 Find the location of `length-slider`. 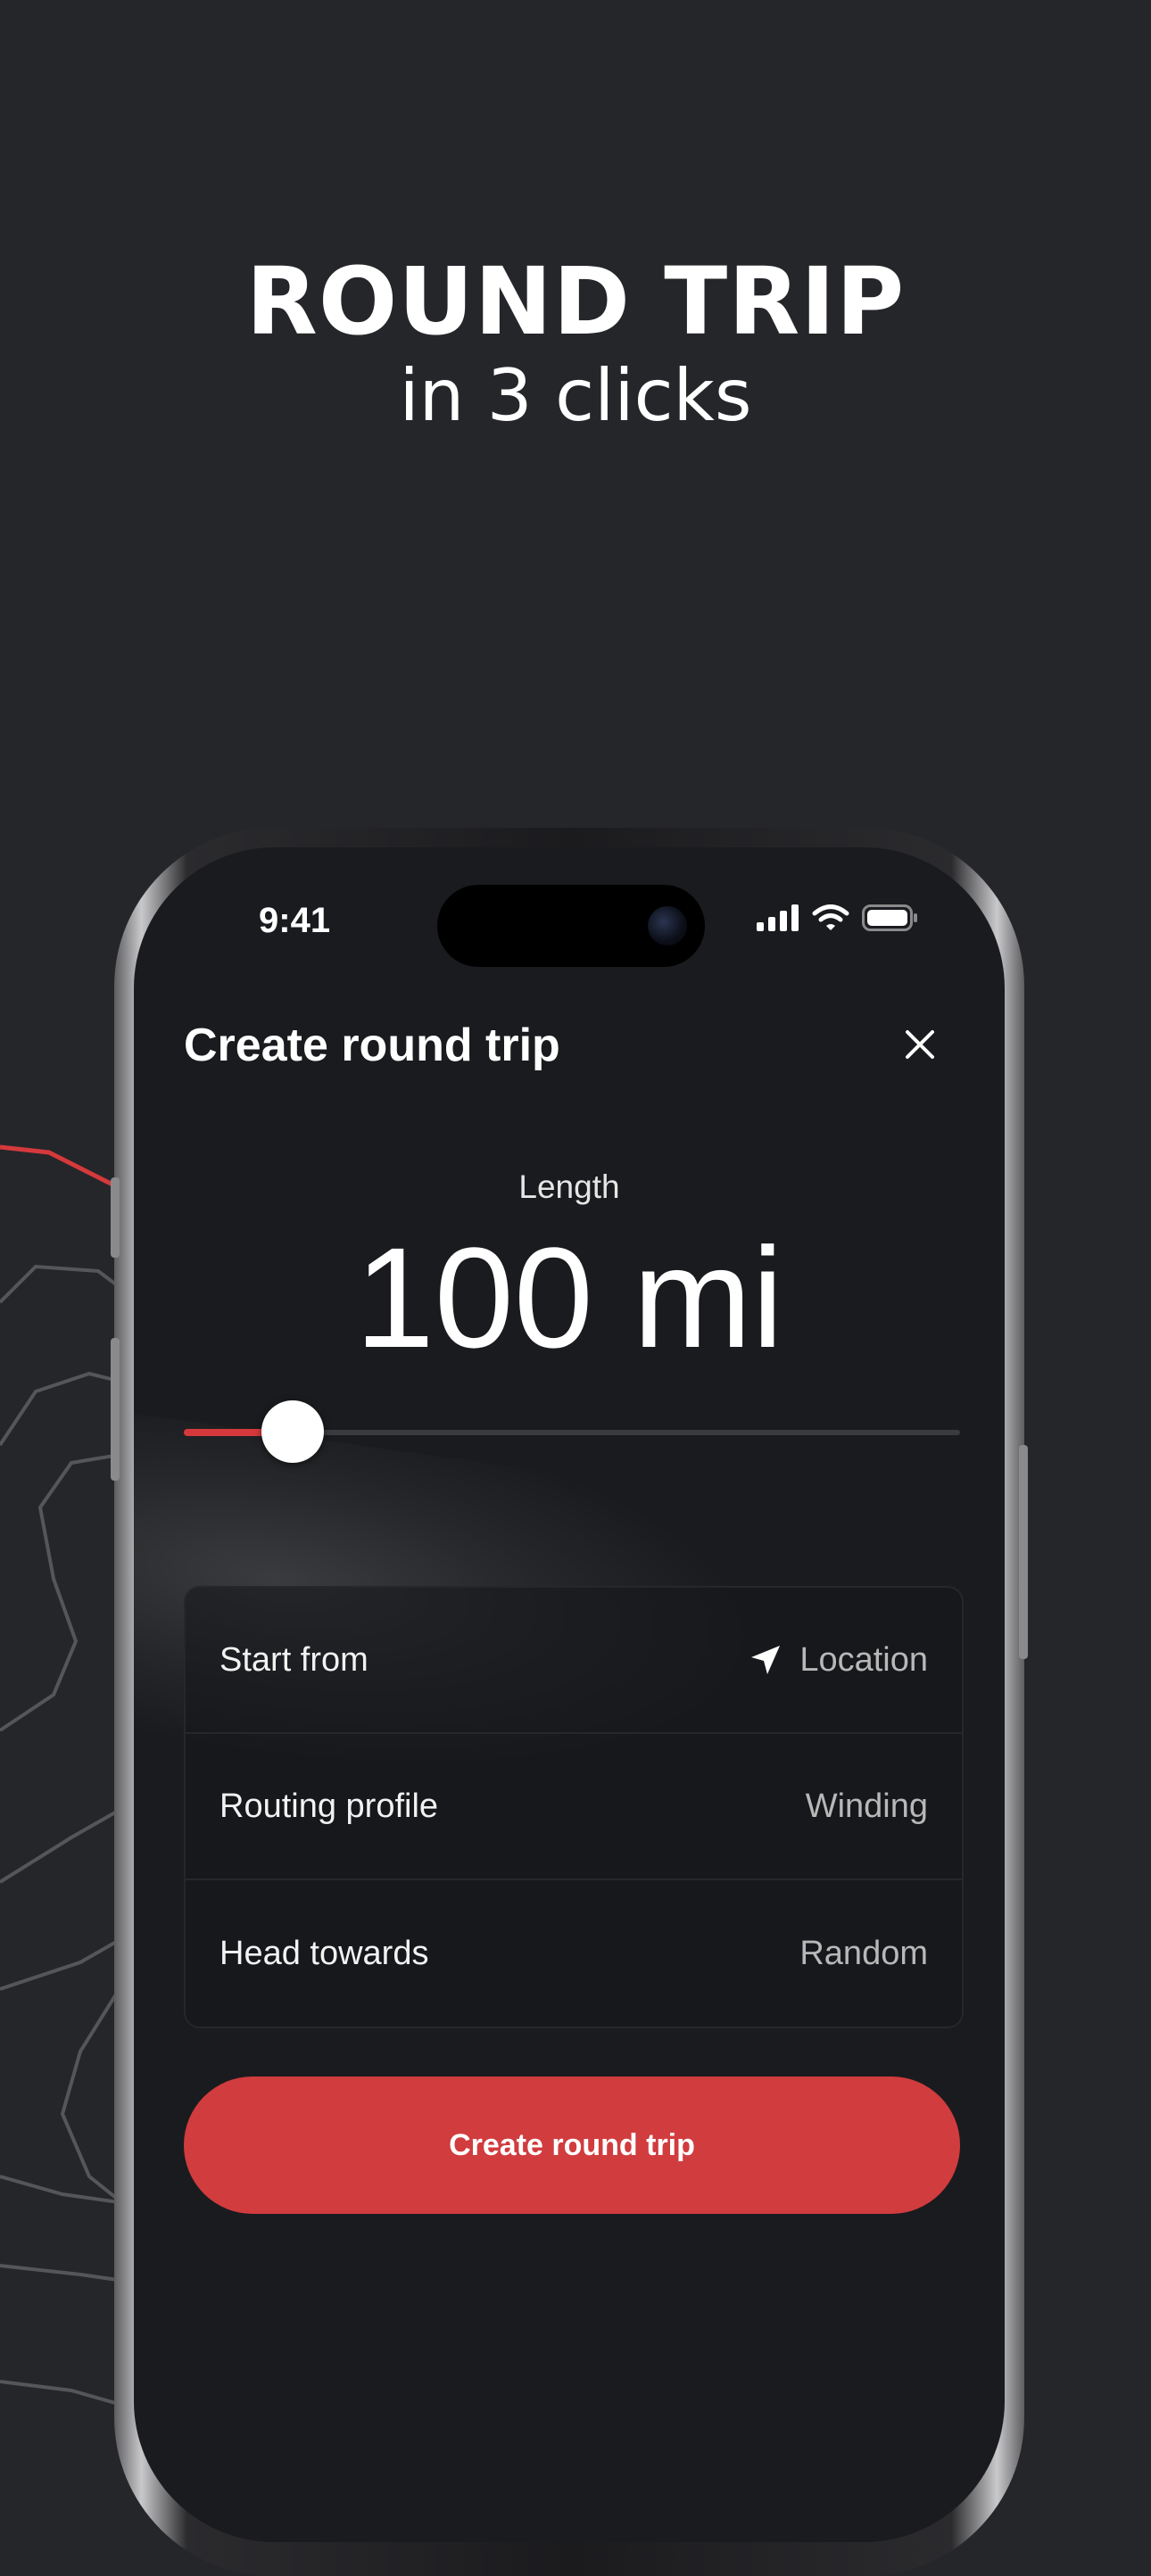

length-slider is located at coordinates (572, 1431).